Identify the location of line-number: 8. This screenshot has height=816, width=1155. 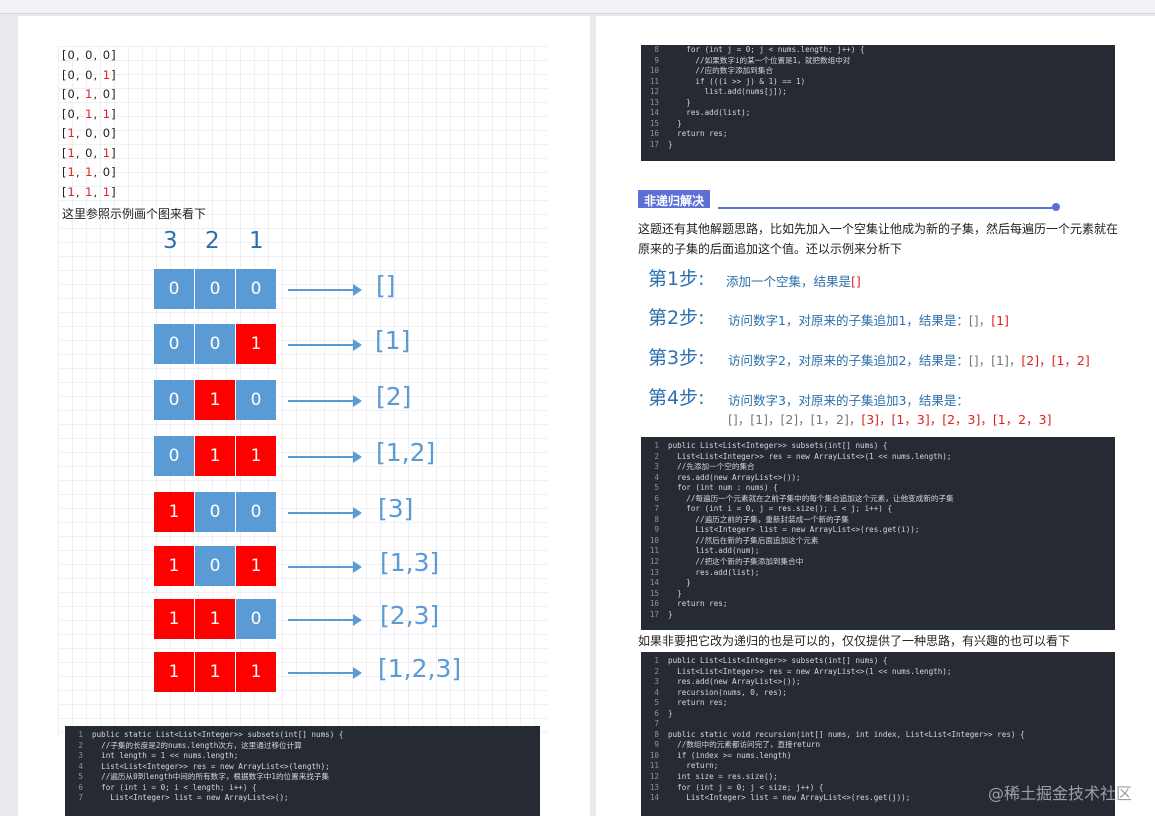
(656, 49).